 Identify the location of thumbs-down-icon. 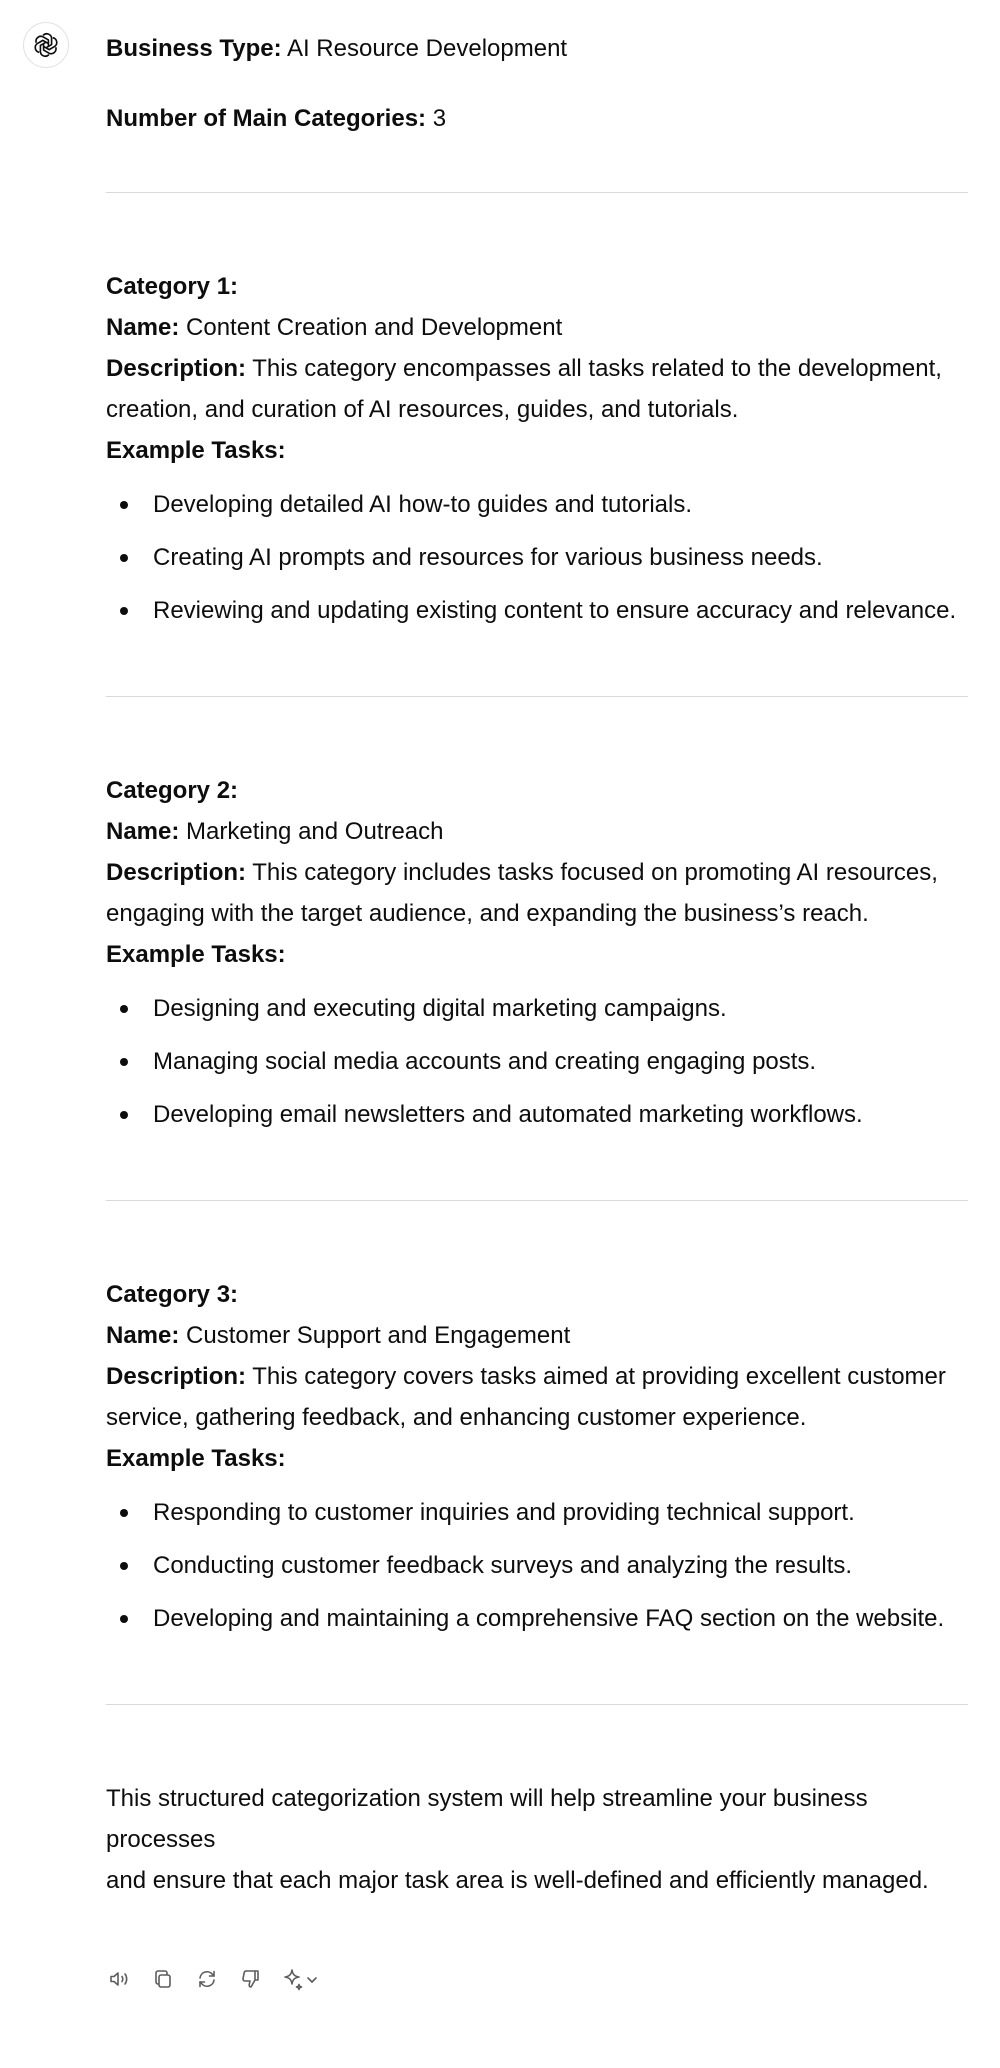
(250, 1979).